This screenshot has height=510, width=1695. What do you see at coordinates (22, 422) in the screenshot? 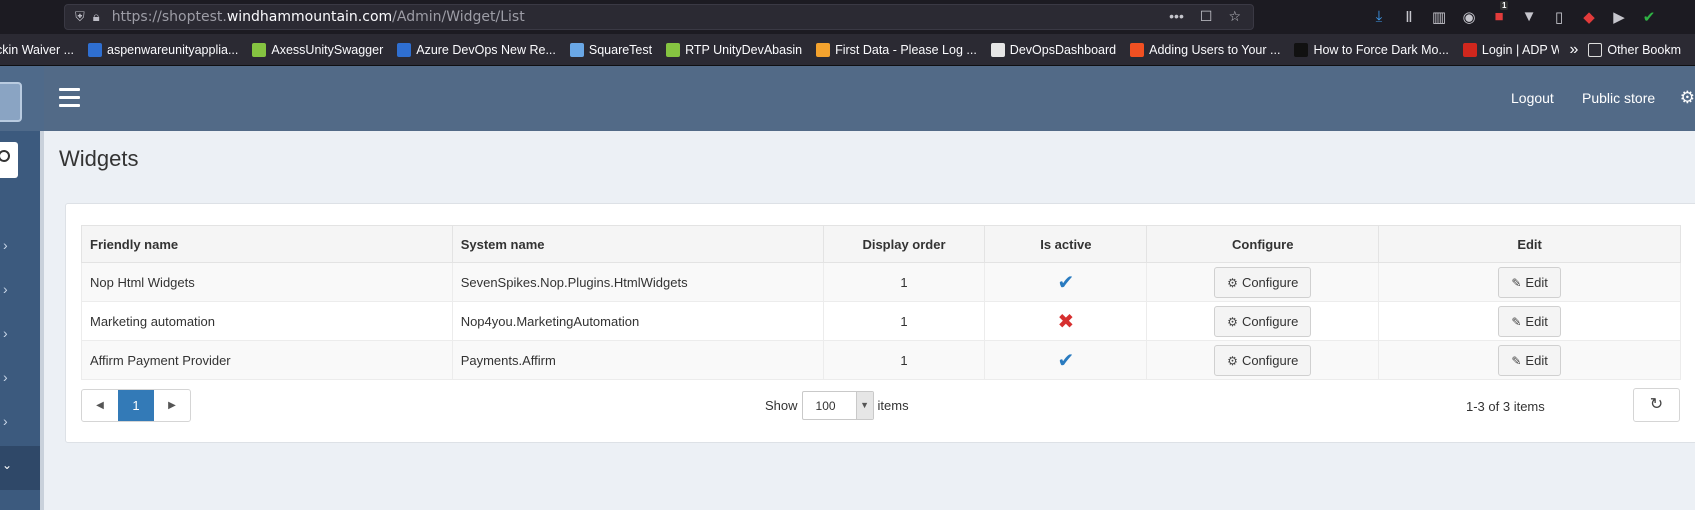
I see `sidebar-item-5: ›` at bounding box center [22, 422].